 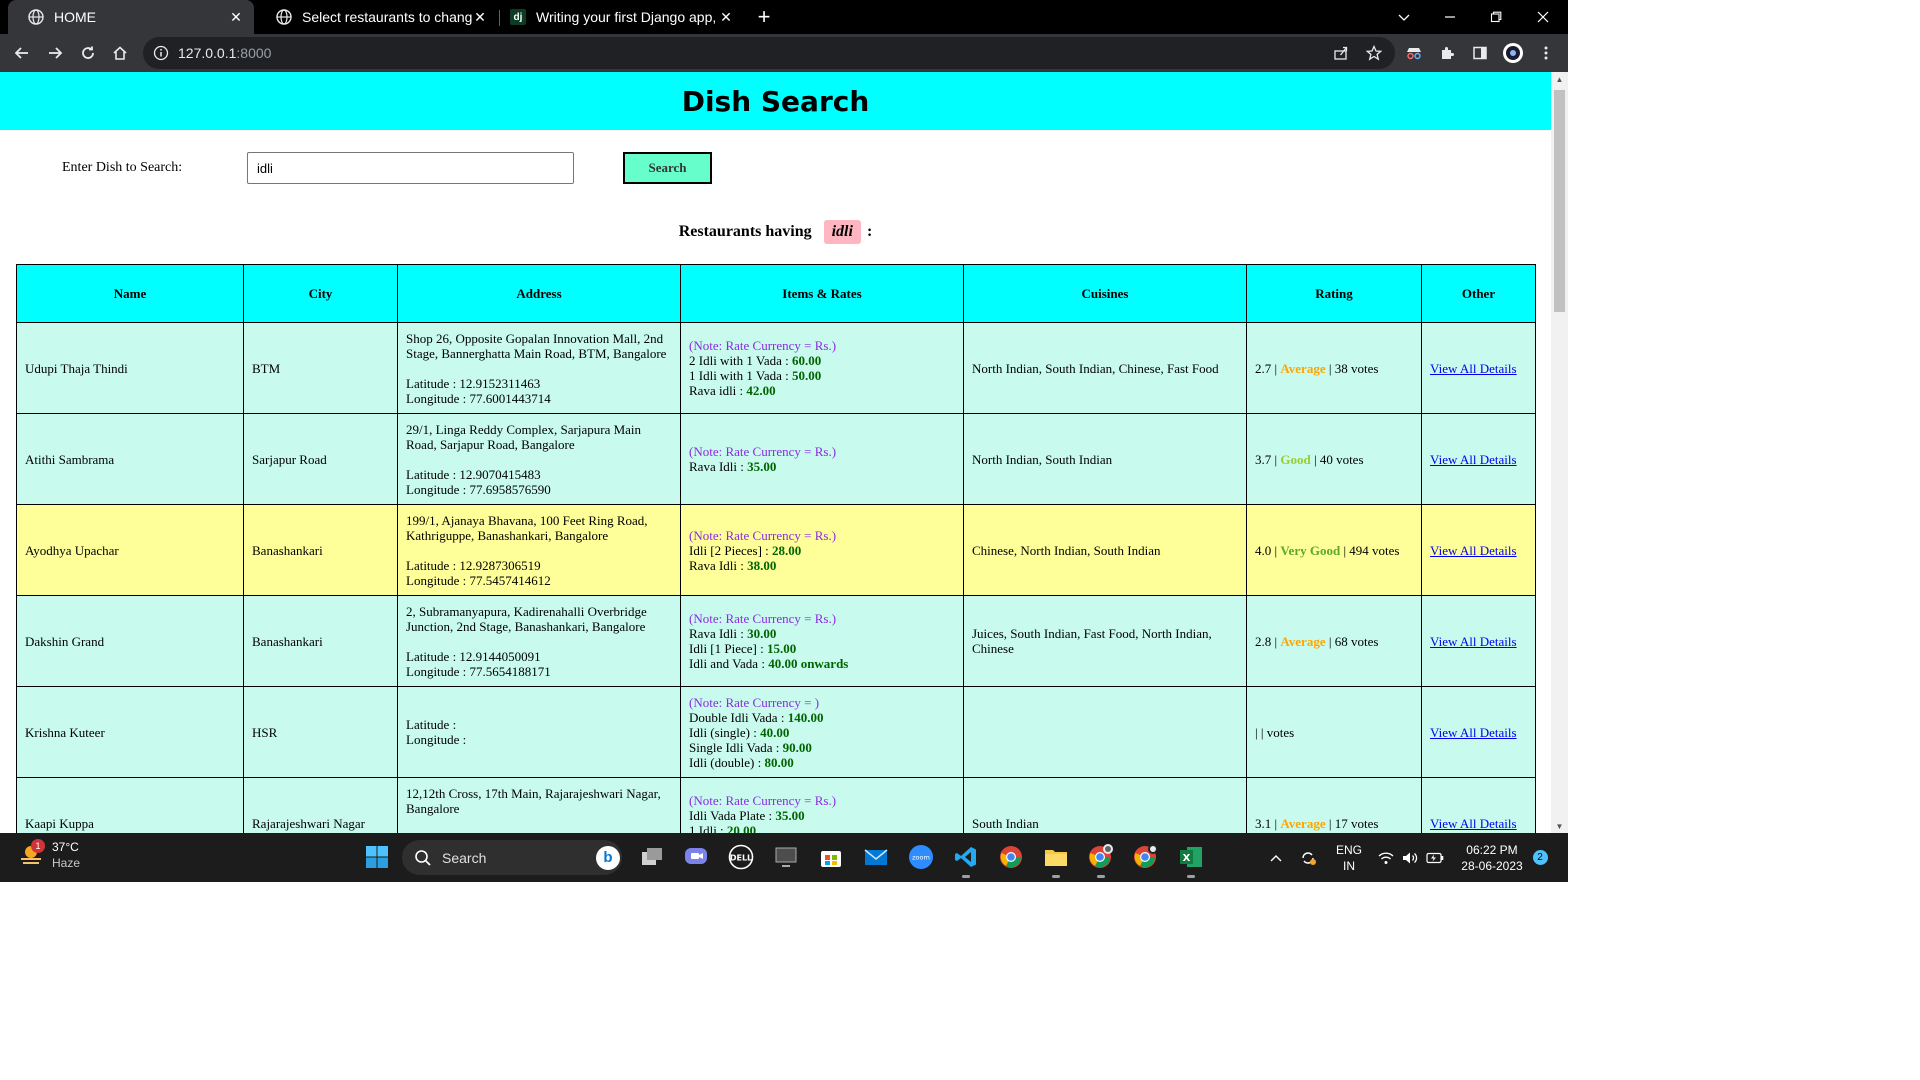 I want to click on battery-charging-icon, so click(x=1435, y=857).